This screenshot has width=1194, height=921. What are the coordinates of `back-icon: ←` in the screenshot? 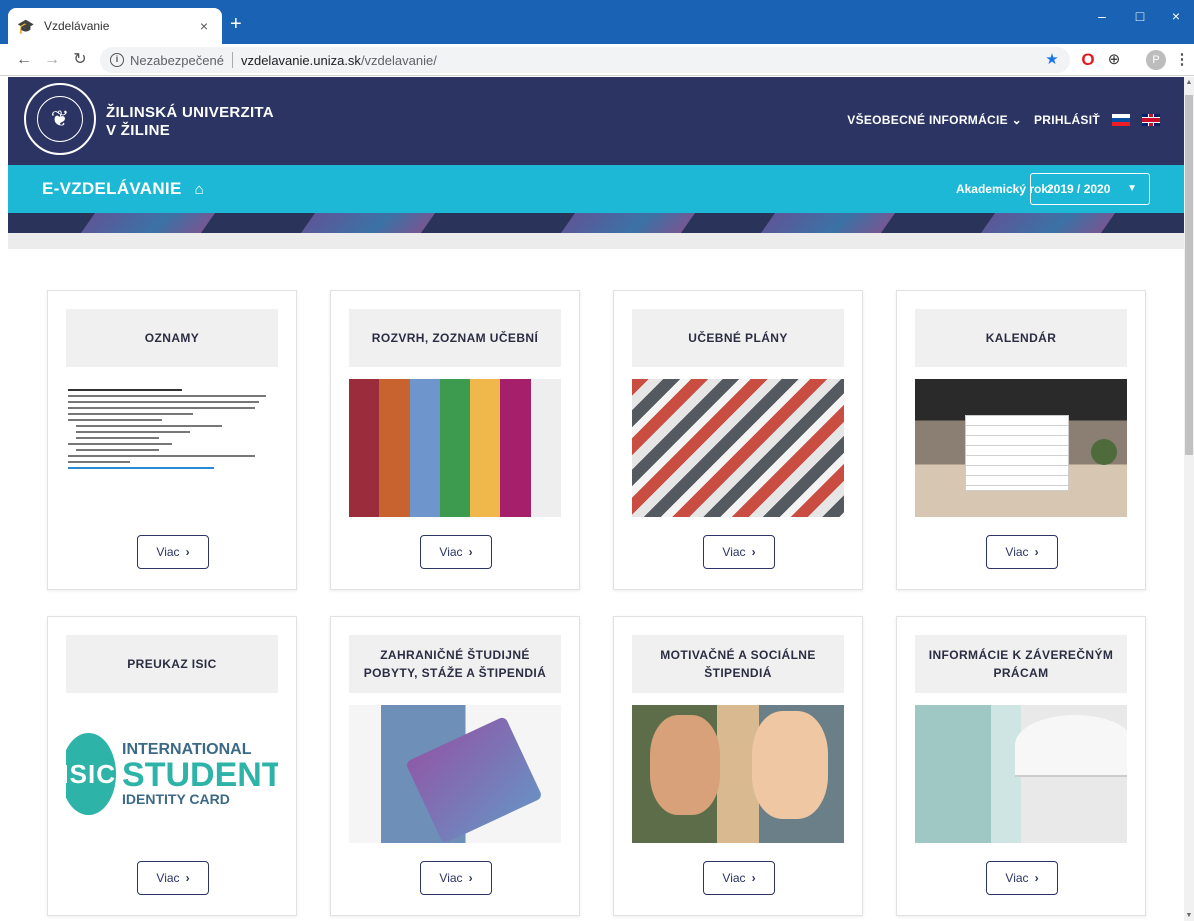 It's located at (24, 60).